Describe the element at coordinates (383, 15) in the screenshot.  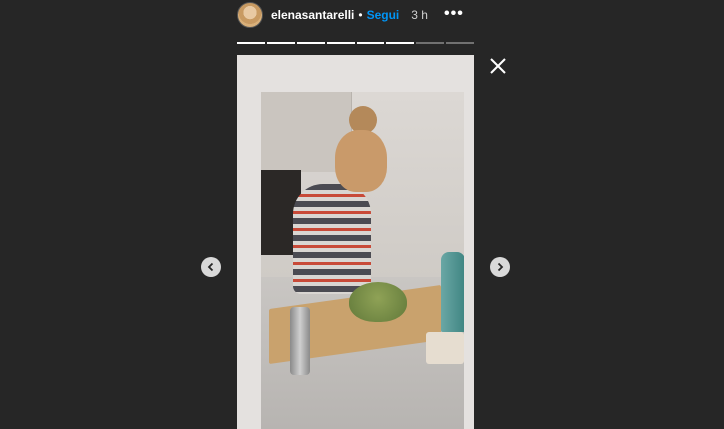
I see `follow-button: Segui` at that location.